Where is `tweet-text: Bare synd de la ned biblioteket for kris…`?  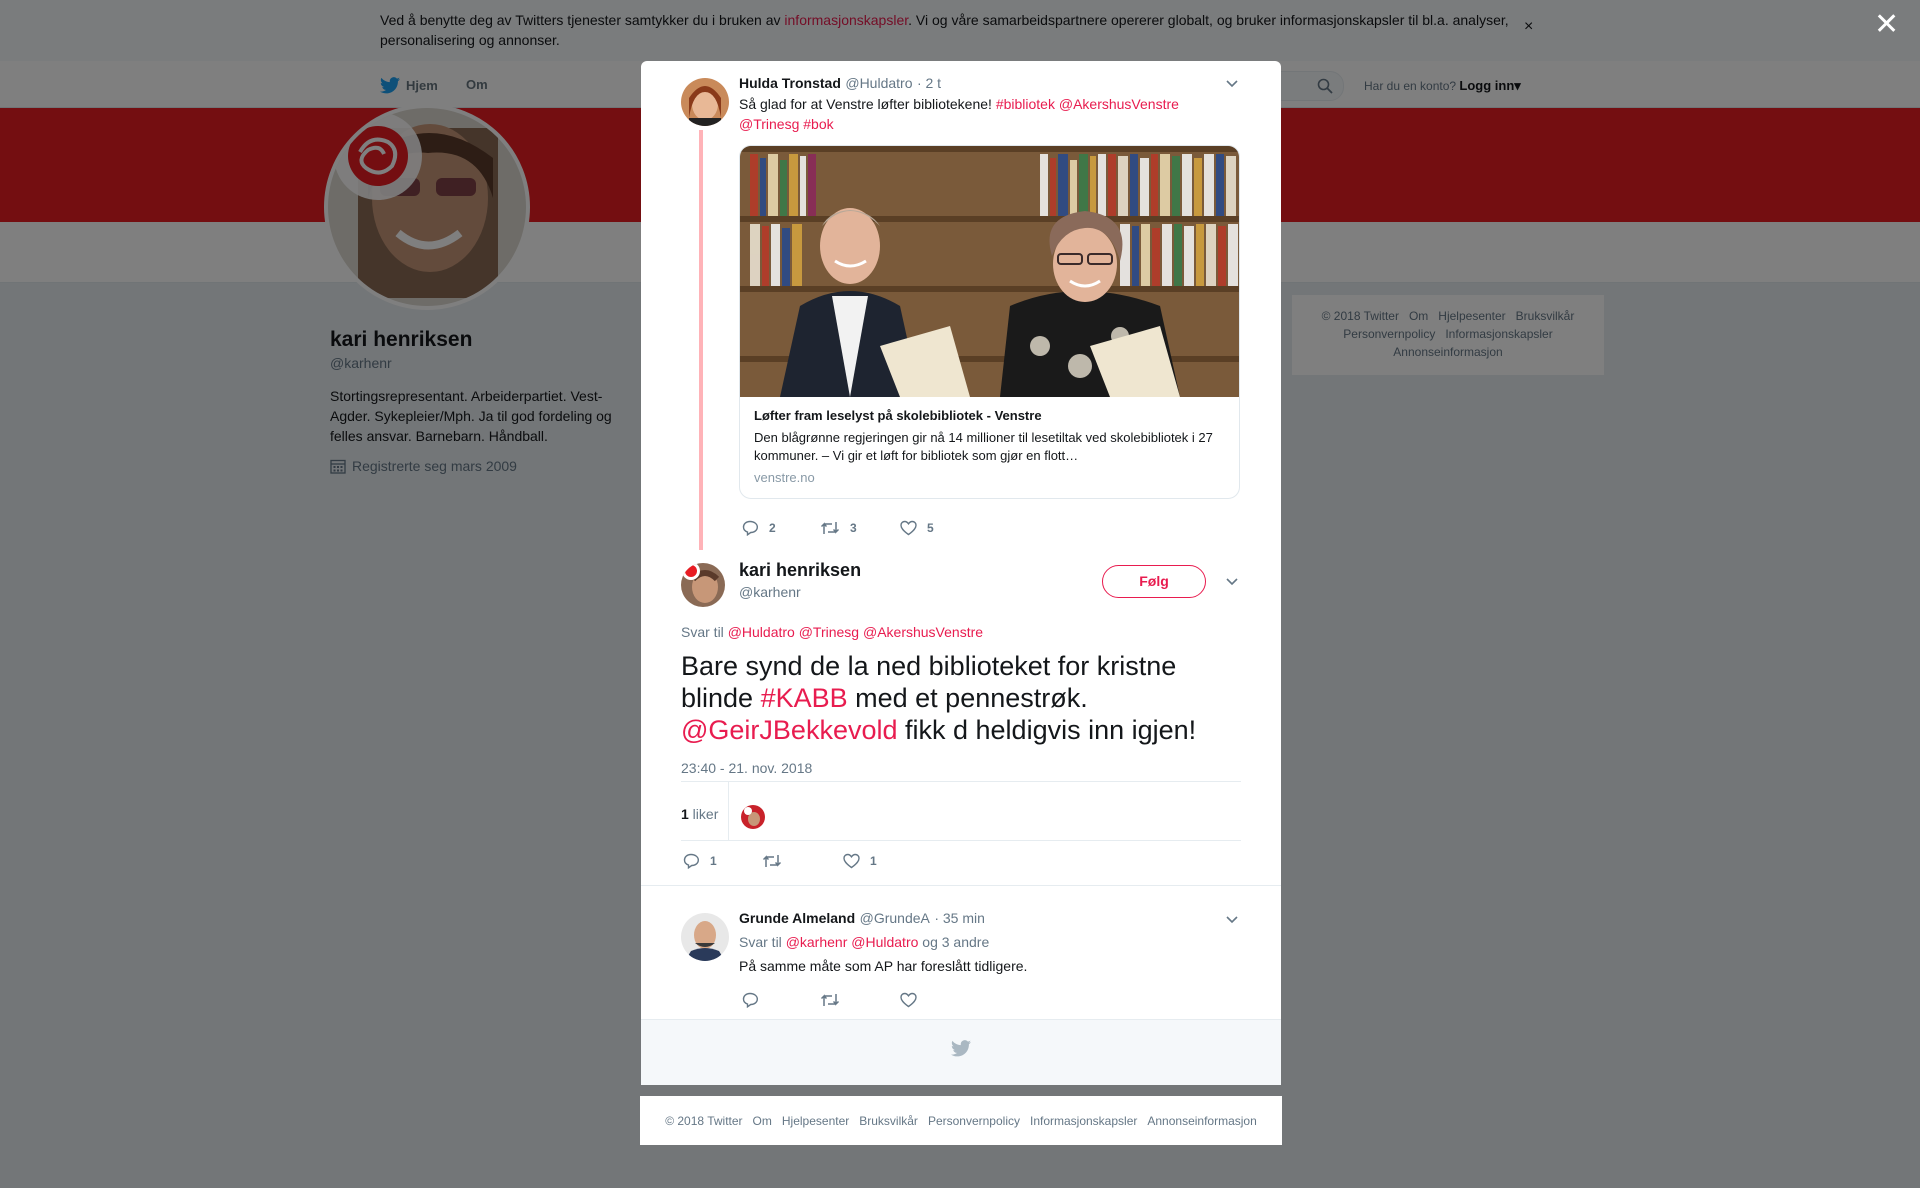
tweet-text: Bare synd de la ned biblioteket for kris… is located at coordinates (939, 698).